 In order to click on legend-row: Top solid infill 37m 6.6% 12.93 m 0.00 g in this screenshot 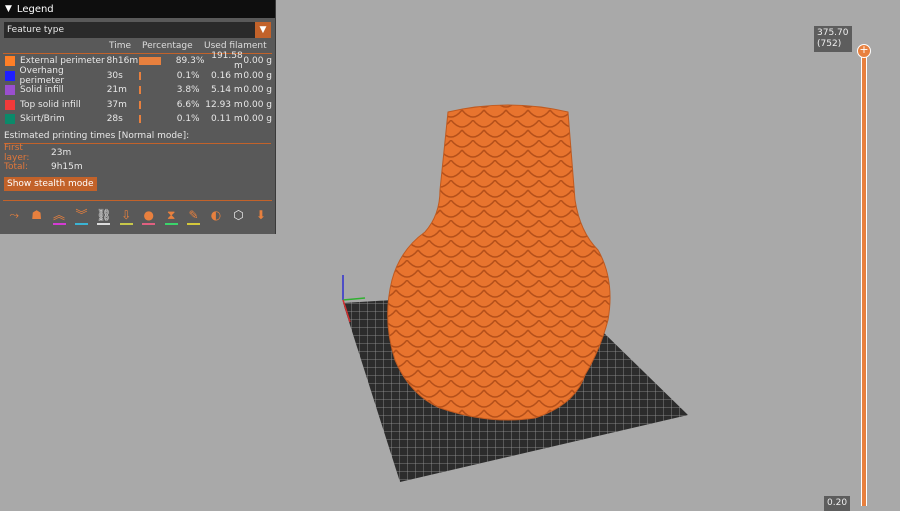, I will do `click(137, 105)`.